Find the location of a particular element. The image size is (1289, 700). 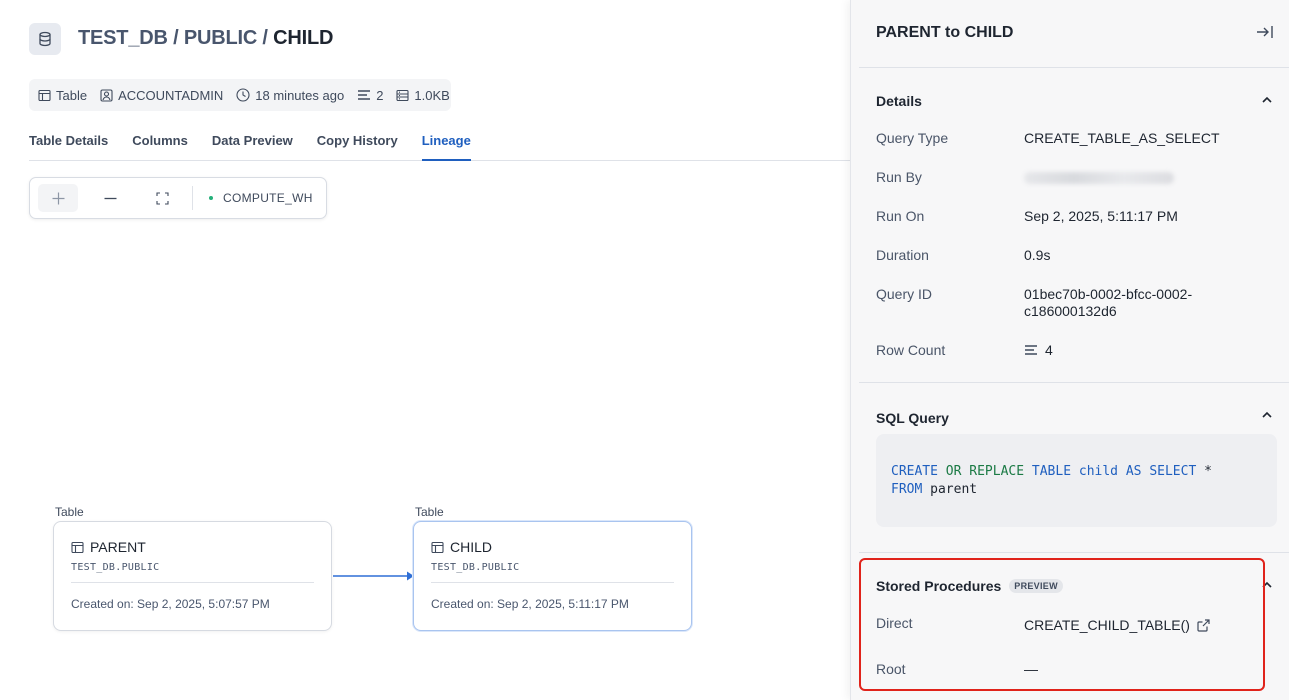

query-type-label: Query Type is located at coordinates (912, 138).